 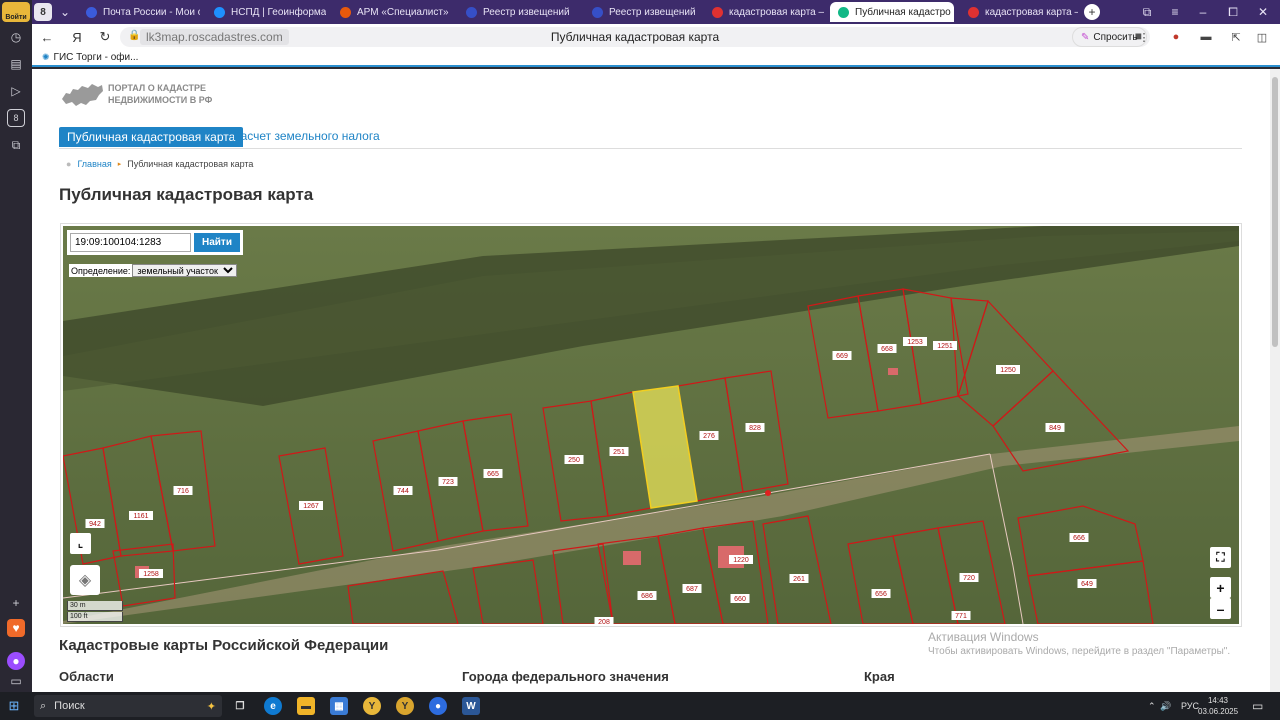 What do you see at coordinates (16, 661) in the screenshot?
I see `alice-icon: ●` at bounding box center [16, 661].